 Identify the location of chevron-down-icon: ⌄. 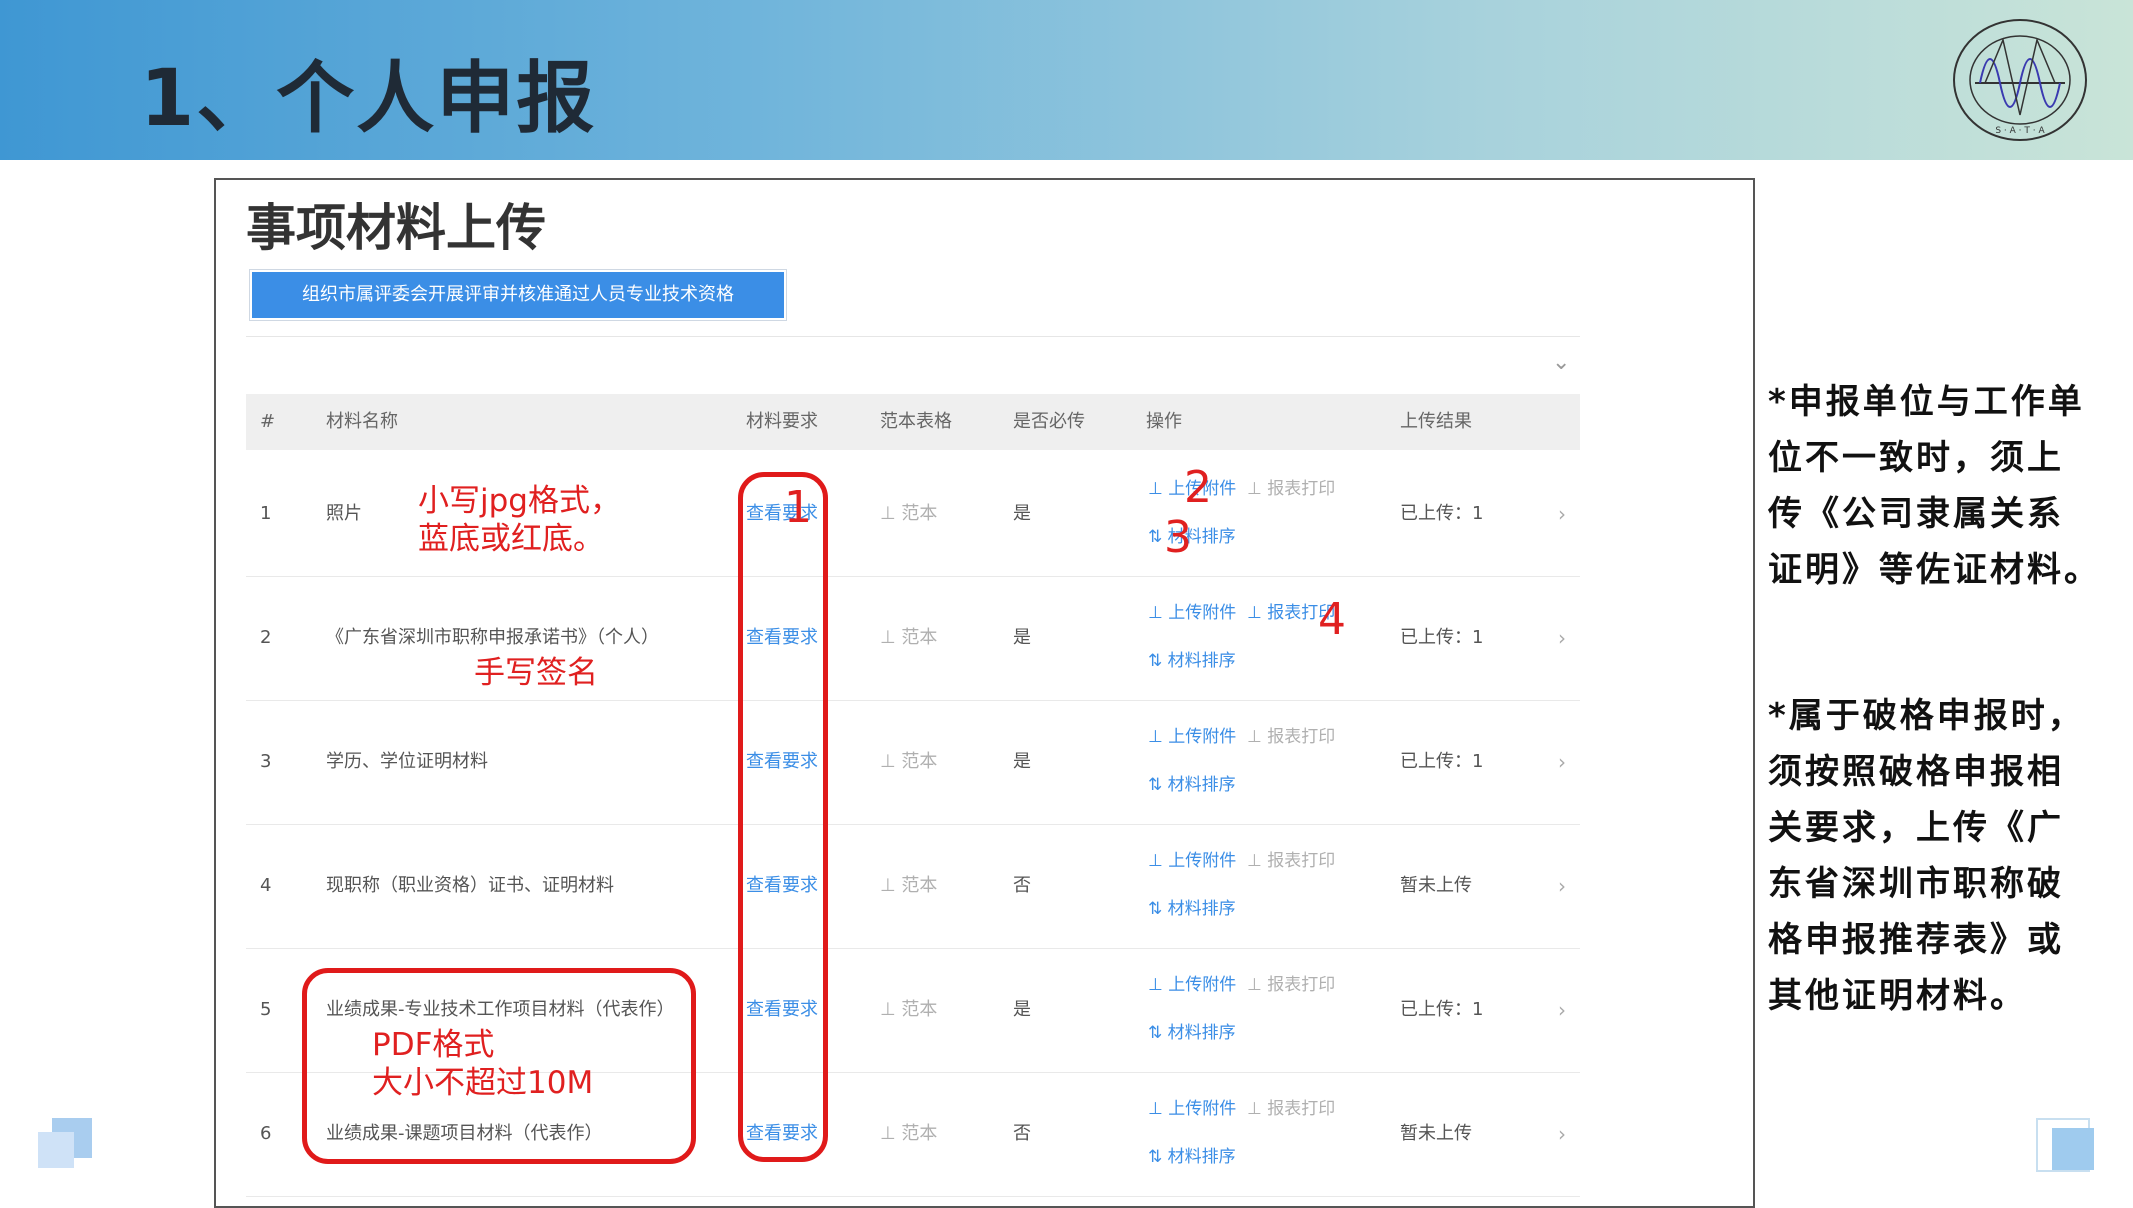
(1561, 362).